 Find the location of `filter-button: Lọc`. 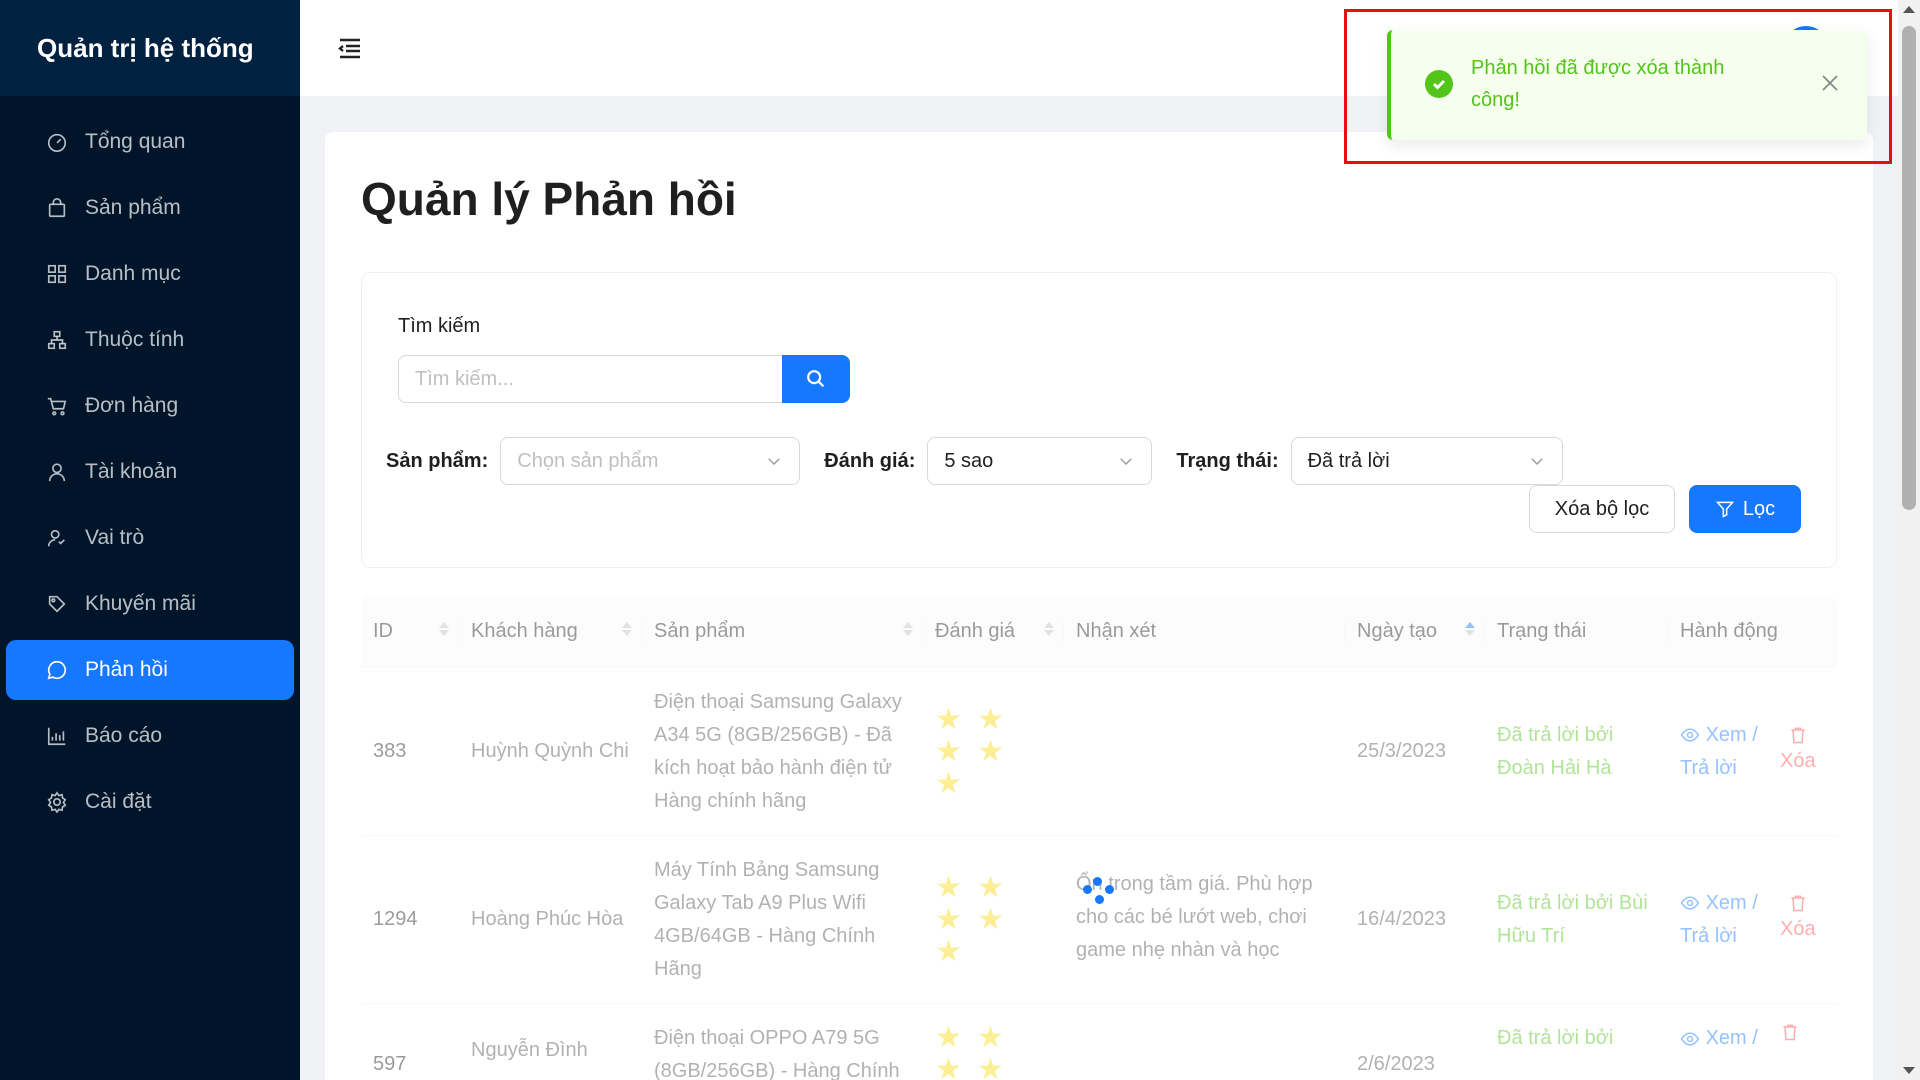

filter-button: Lọc is located at coordinates (1745, 509).